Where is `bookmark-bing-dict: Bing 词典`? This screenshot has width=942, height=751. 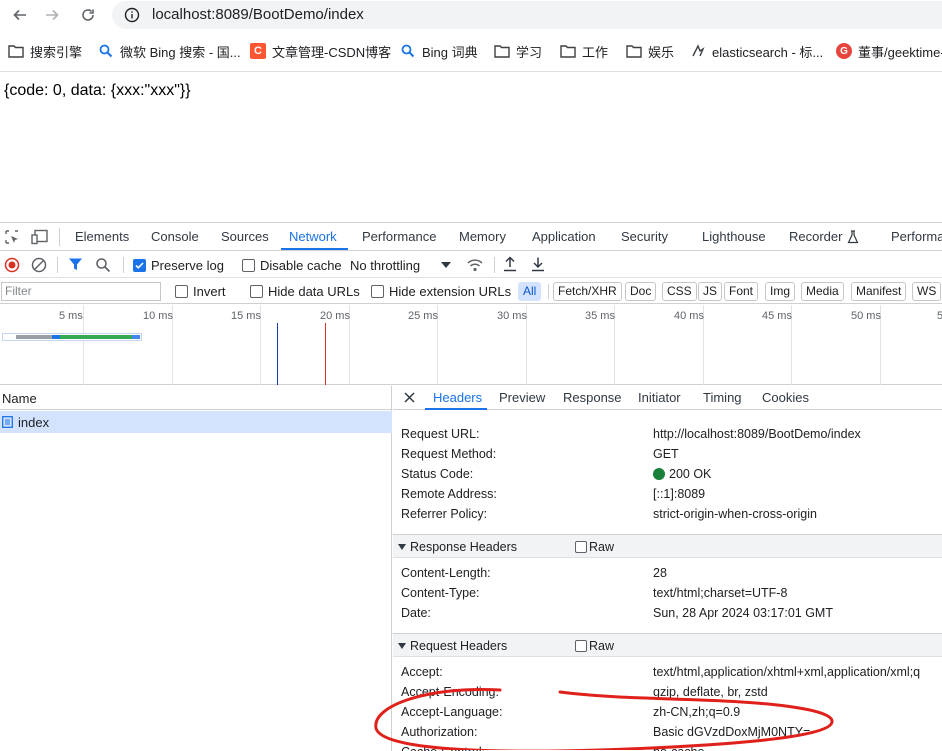
bookmark-bing-dict: Bing 词典 is located at coordinates (439, 51).